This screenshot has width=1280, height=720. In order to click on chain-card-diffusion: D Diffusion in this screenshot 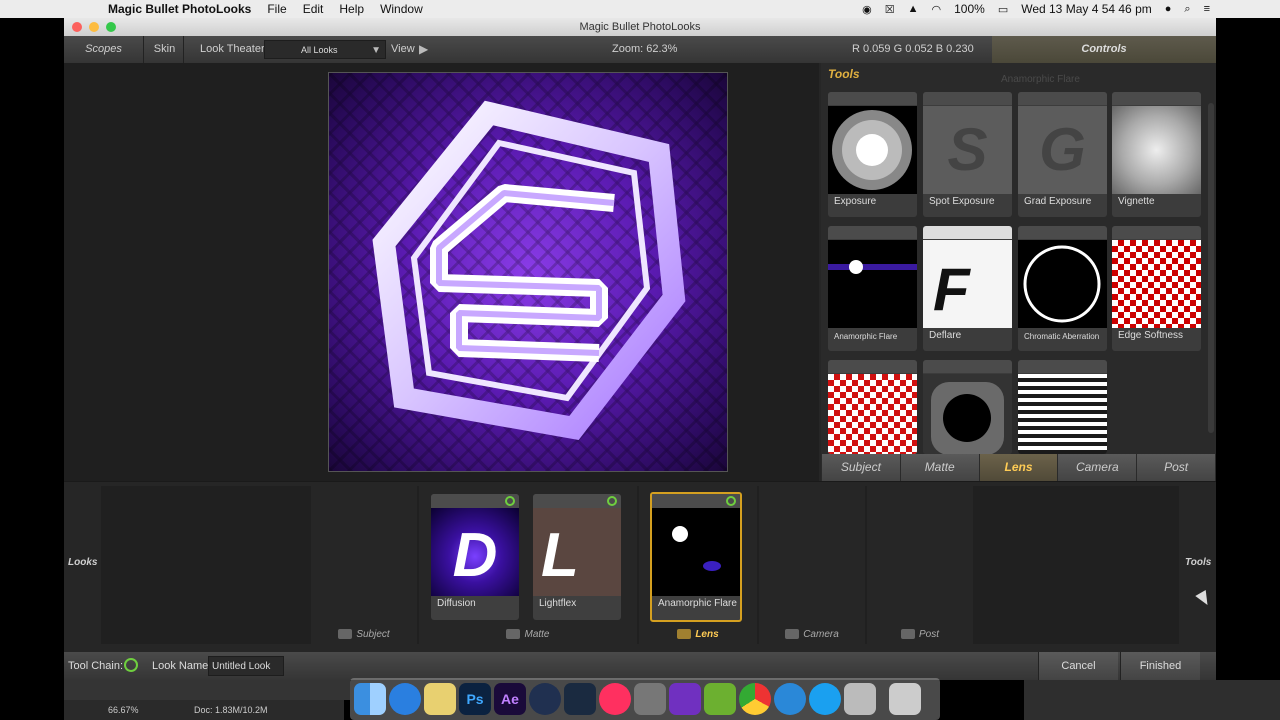, I will do `click(475, 557)`.